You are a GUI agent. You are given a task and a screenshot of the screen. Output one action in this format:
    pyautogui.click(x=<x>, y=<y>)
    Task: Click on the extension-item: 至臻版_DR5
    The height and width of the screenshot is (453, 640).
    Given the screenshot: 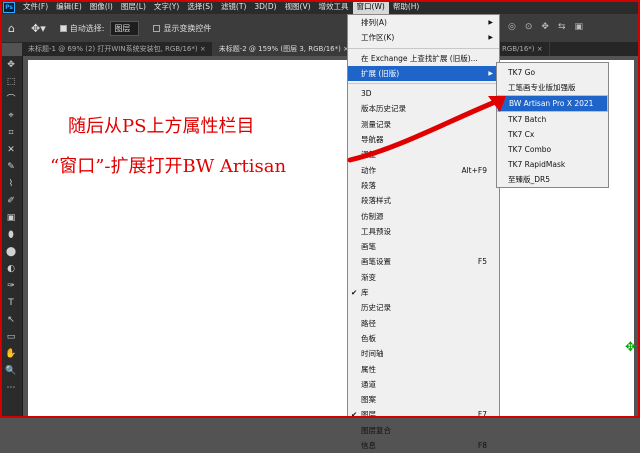 What is the action you would take?
    pyautogui.click(x=552, y=179)
    